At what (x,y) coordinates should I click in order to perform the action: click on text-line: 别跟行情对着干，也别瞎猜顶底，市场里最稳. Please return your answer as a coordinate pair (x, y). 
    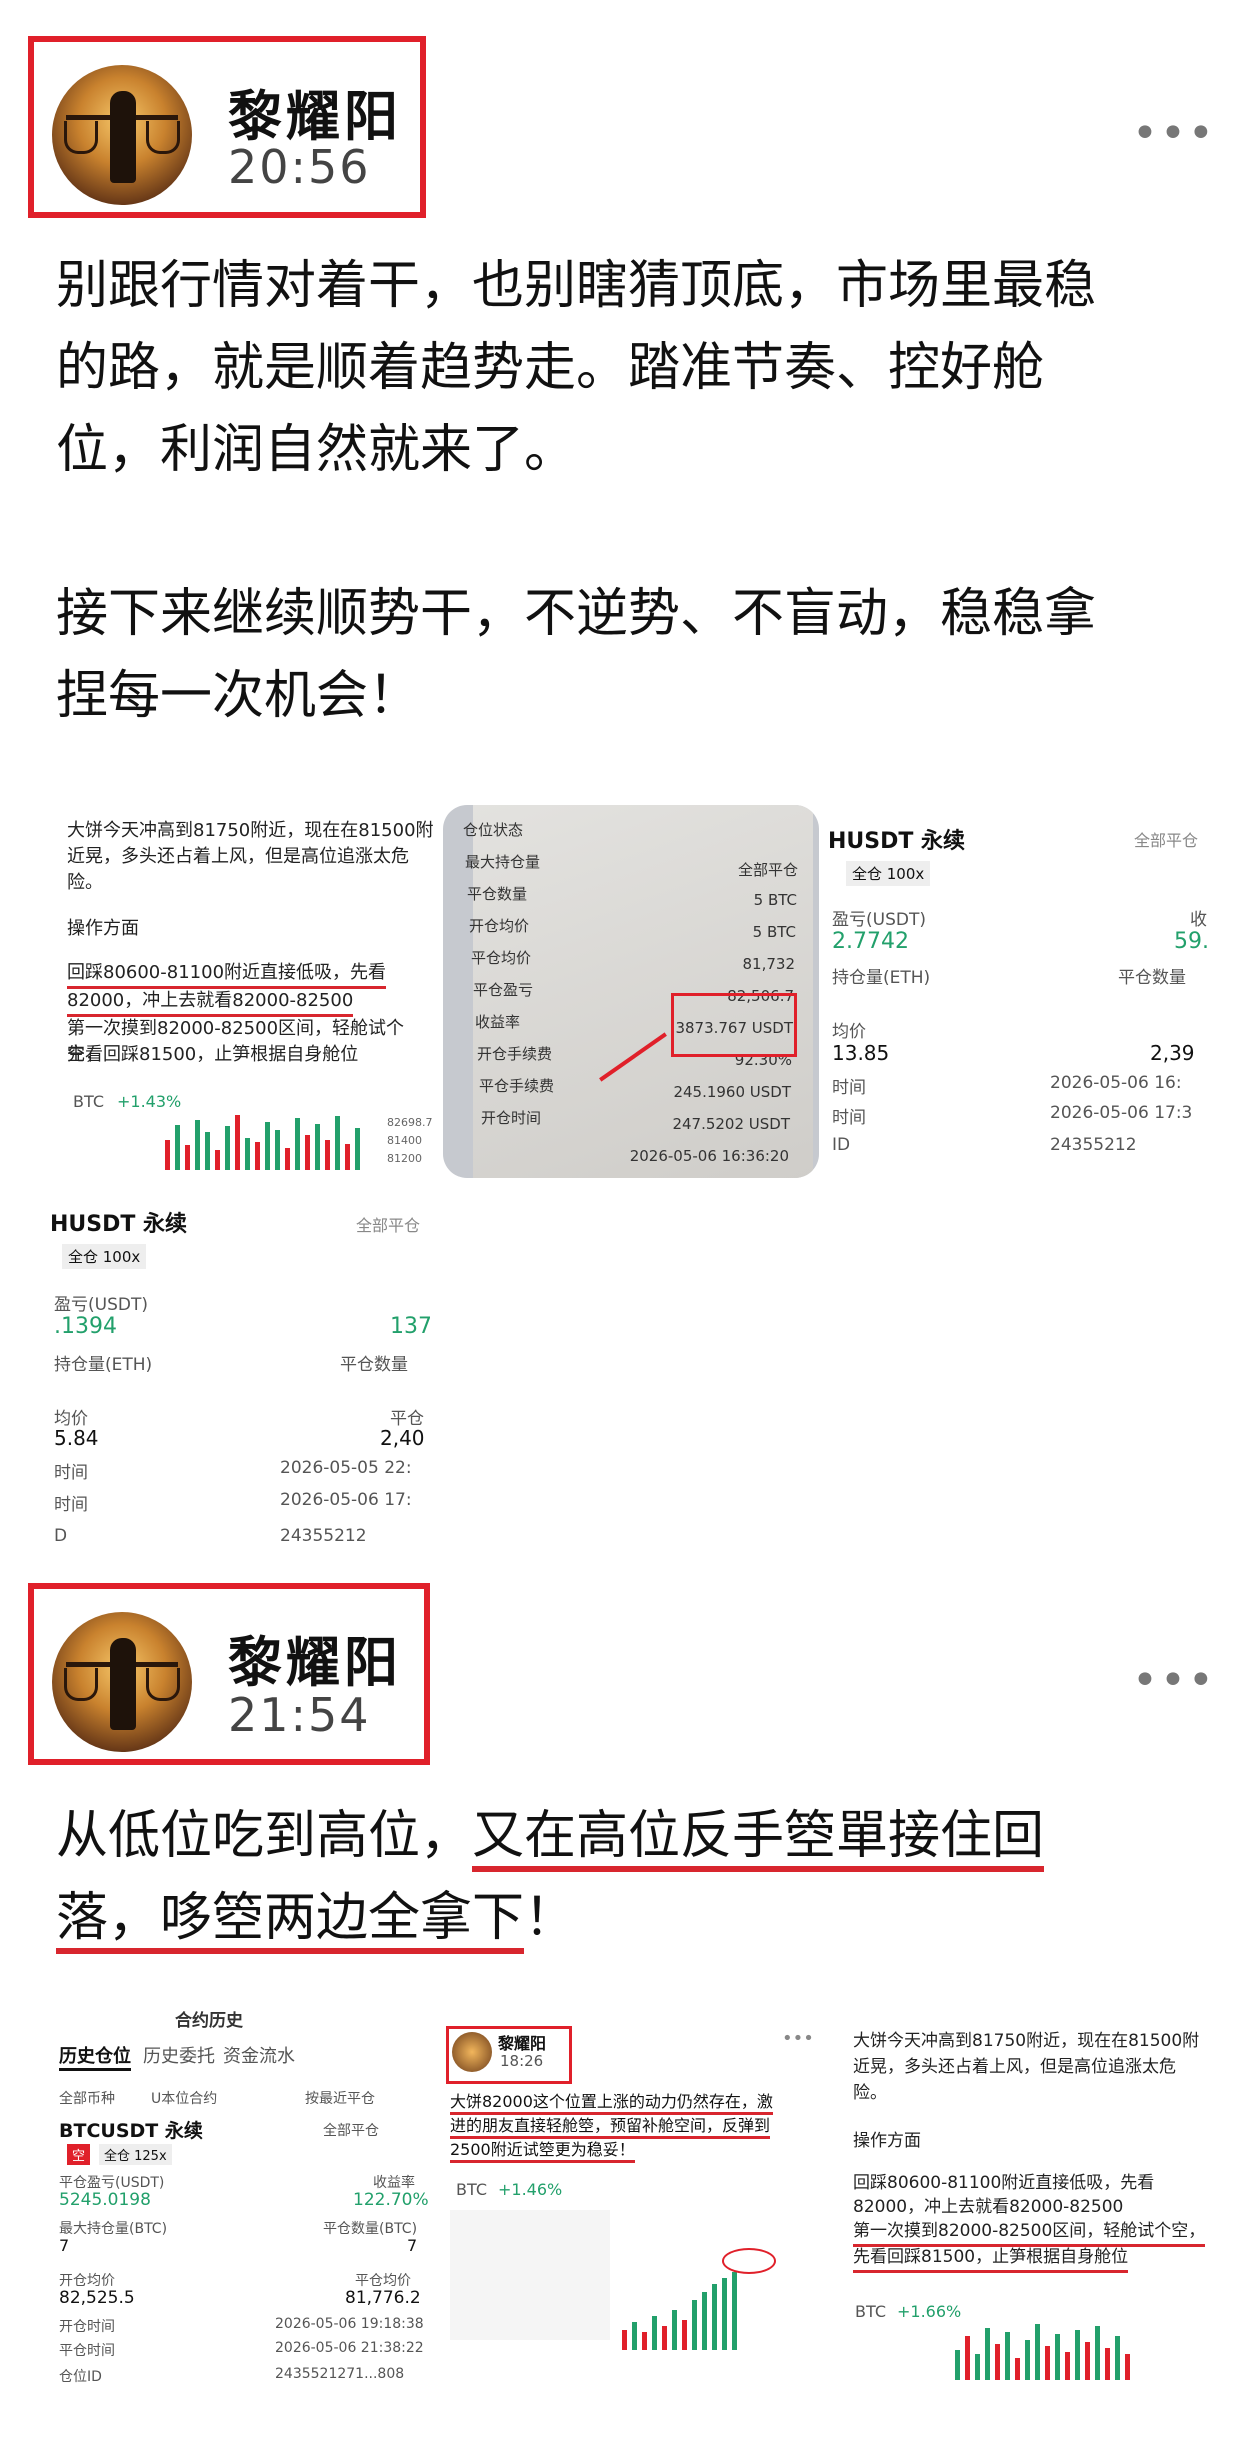
    Looking at the image, I should click on (576, 286).